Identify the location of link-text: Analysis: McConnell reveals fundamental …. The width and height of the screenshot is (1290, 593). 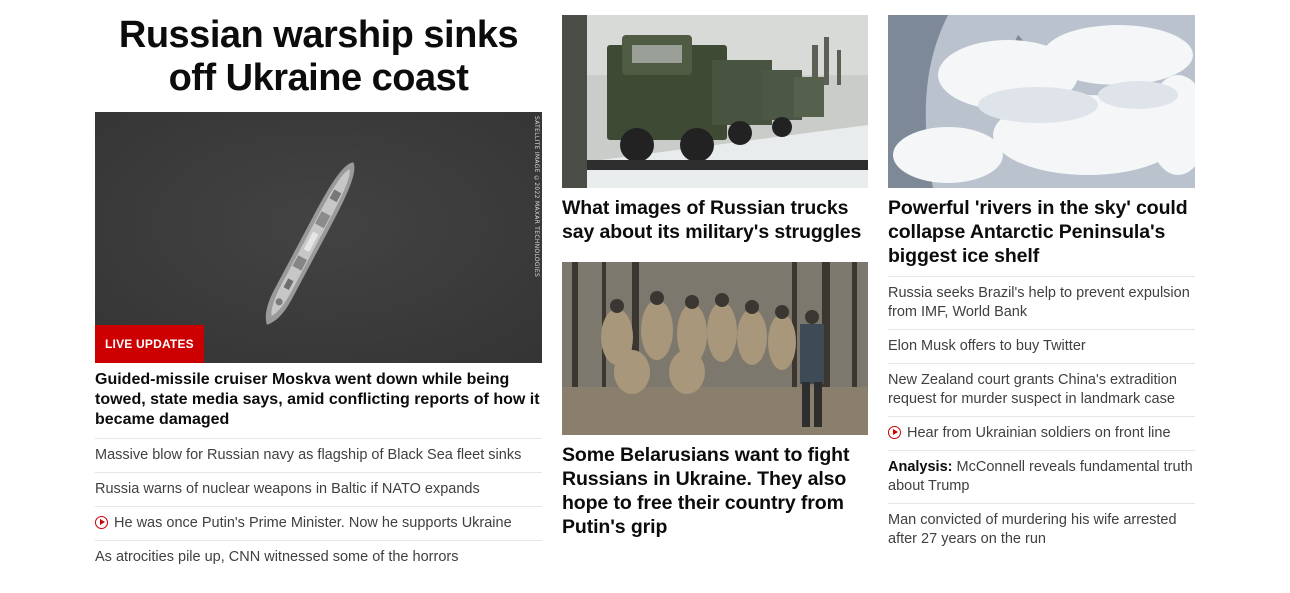
(1041, 477).